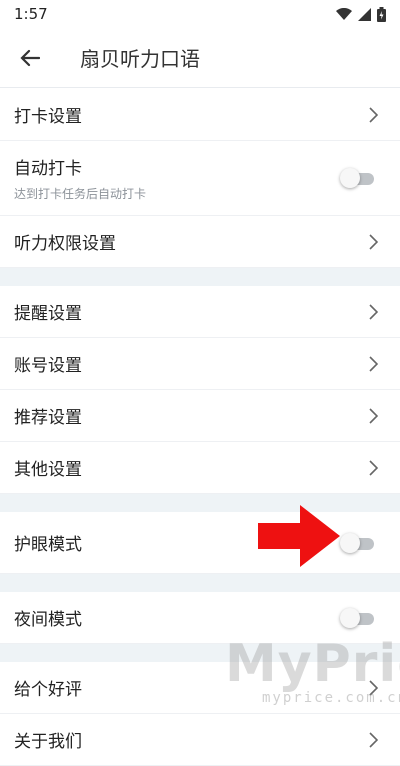 The height and width of the screenshot is (766, 400). What do you see at coordinates (48, 620) in the screenshot?
I see `setting-label: 夜间模式` at bounding box center [48, 620].